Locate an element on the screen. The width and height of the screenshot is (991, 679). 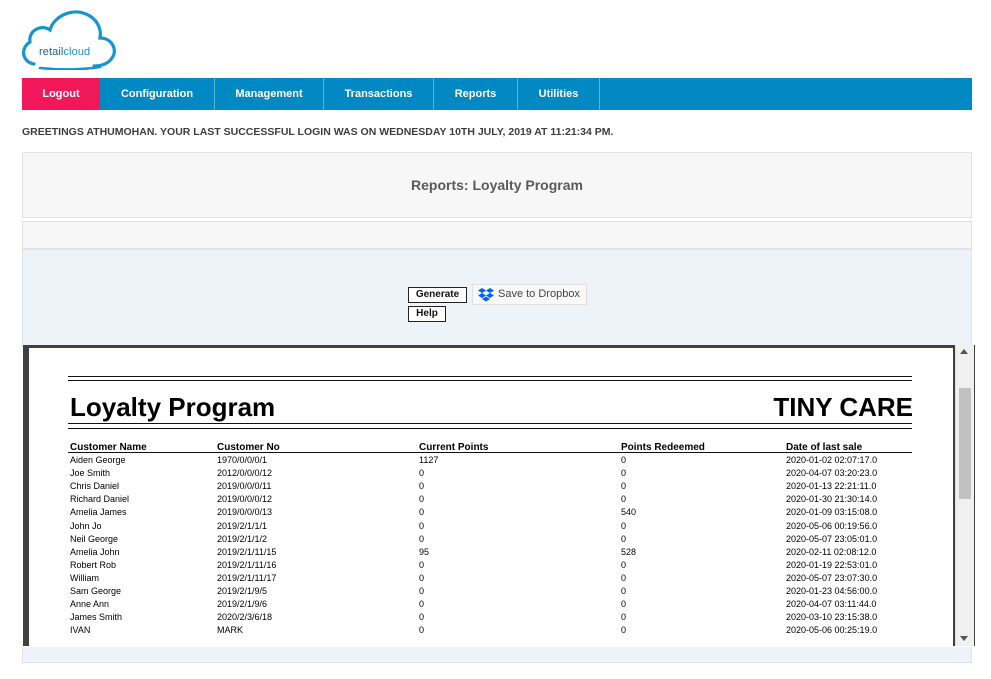
page-title: Reports: Loyalty Program is located at coordinates (497, 185).